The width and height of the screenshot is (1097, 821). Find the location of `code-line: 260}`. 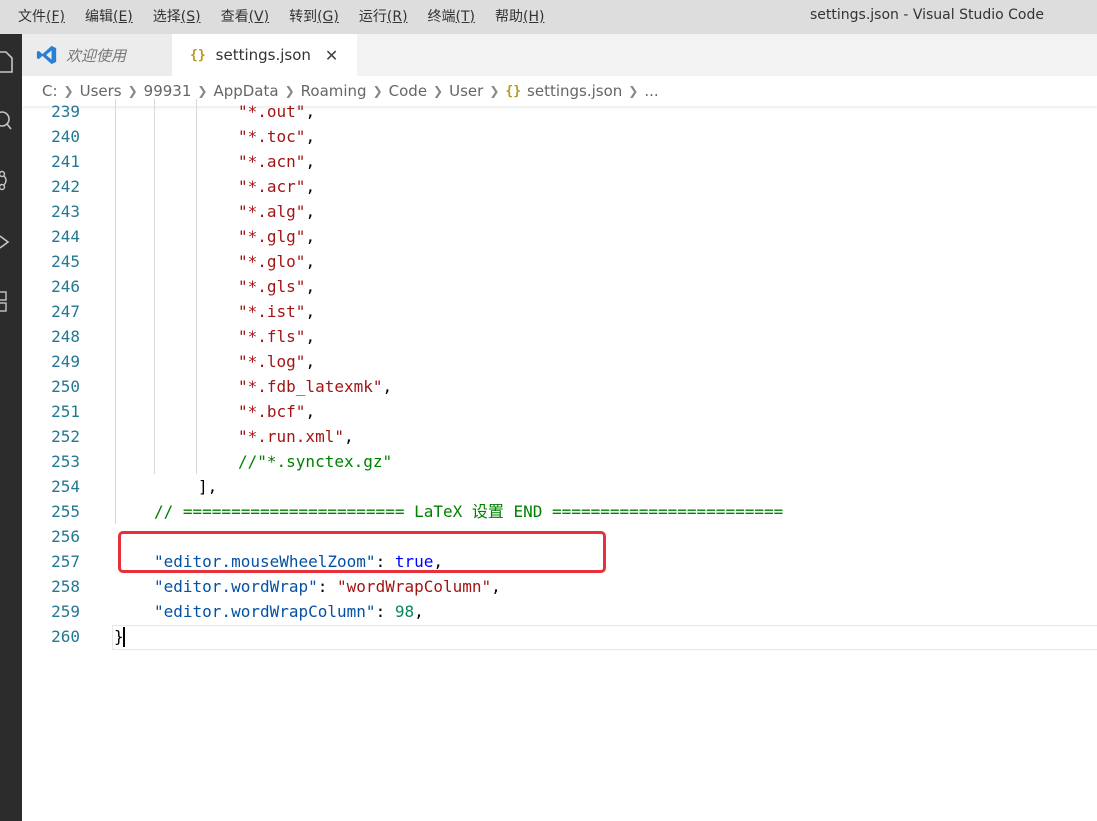

code-line: 260} is located at coordinates (559, 636).